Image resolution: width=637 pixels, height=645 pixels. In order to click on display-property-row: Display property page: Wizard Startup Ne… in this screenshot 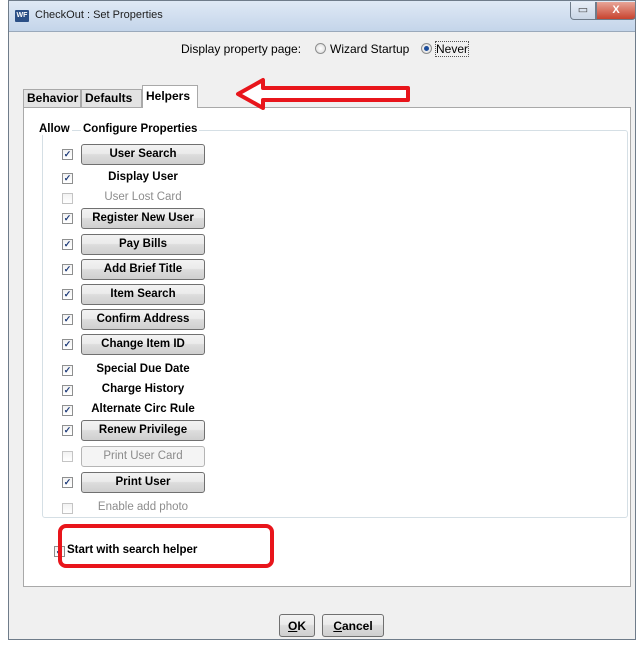, I will do `click(322, 49)`.